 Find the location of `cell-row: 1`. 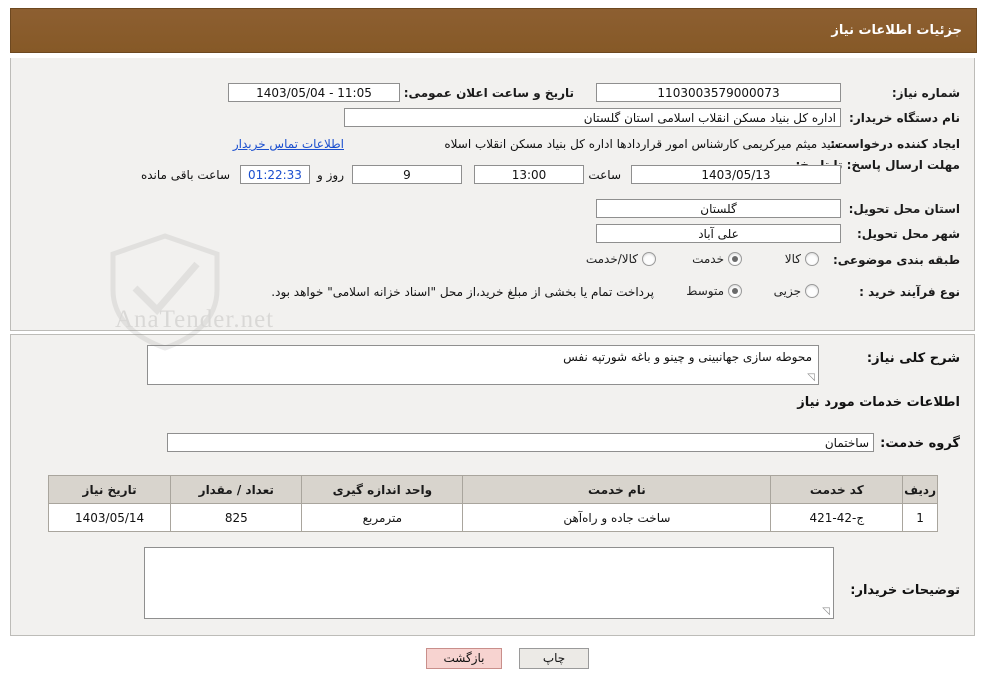

cell-row: 1 is located at coordinates (920, 517).